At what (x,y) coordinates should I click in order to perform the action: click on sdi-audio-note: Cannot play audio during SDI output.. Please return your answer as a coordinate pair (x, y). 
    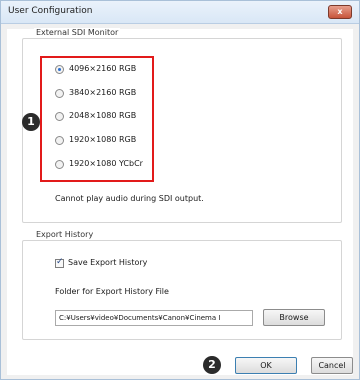
    Looking at the image, I should click on (129, 198).